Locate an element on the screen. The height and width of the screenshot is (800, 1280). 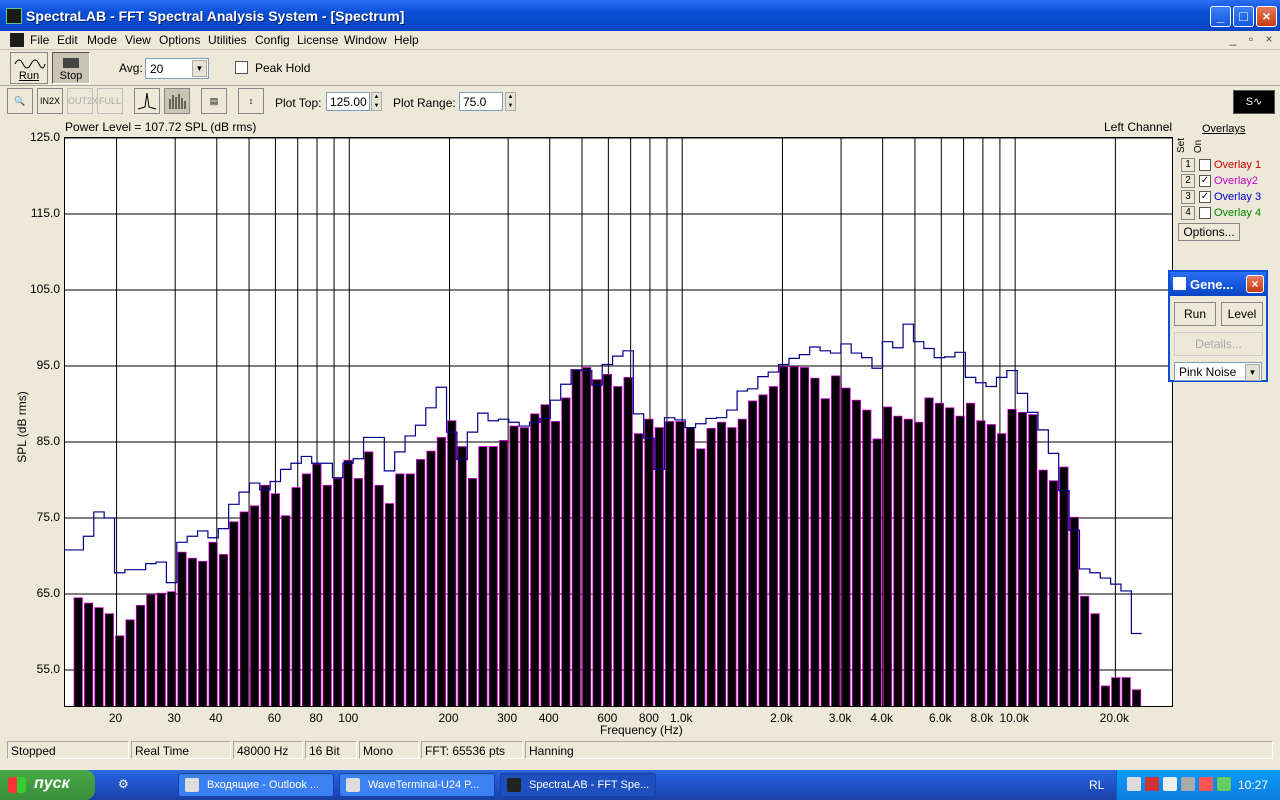
generator-close-icon: × is located at coordinates (1255, 284).